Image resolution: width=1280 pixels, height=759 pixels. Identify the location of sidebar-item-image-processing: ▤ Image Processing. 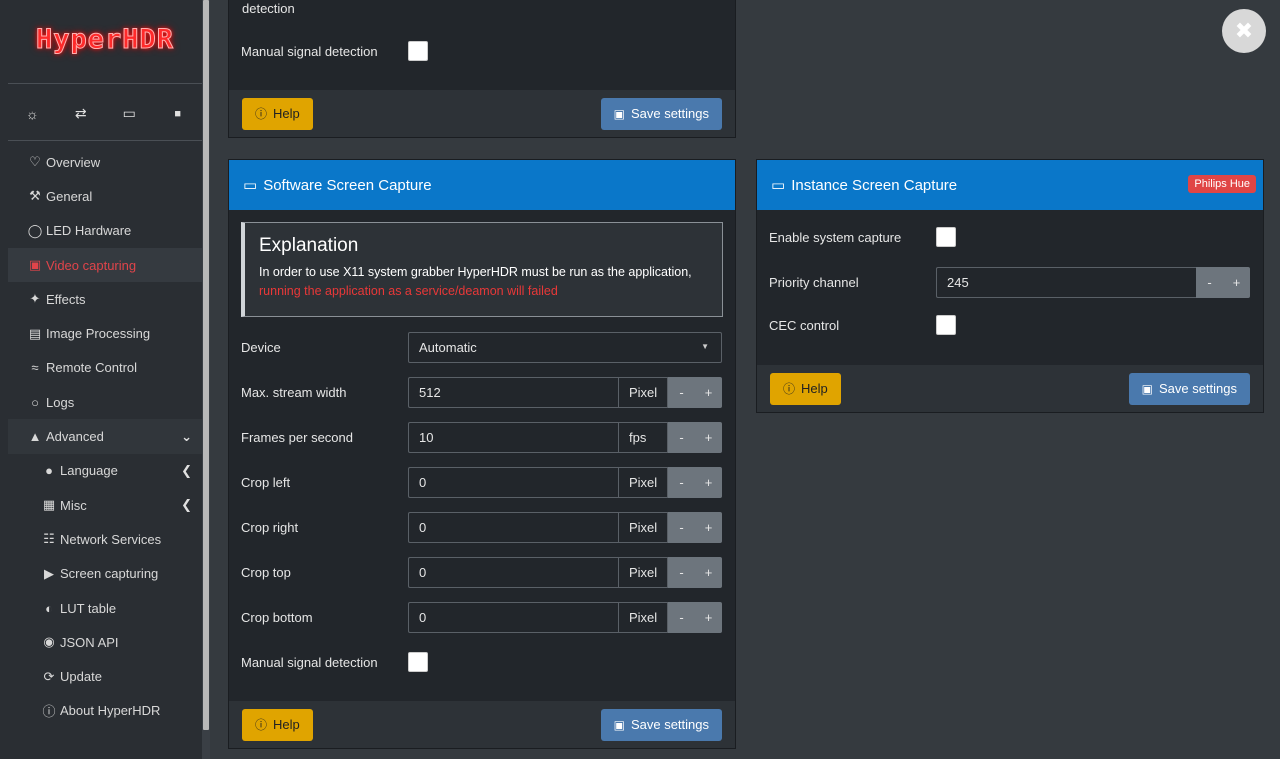
(105, 333).